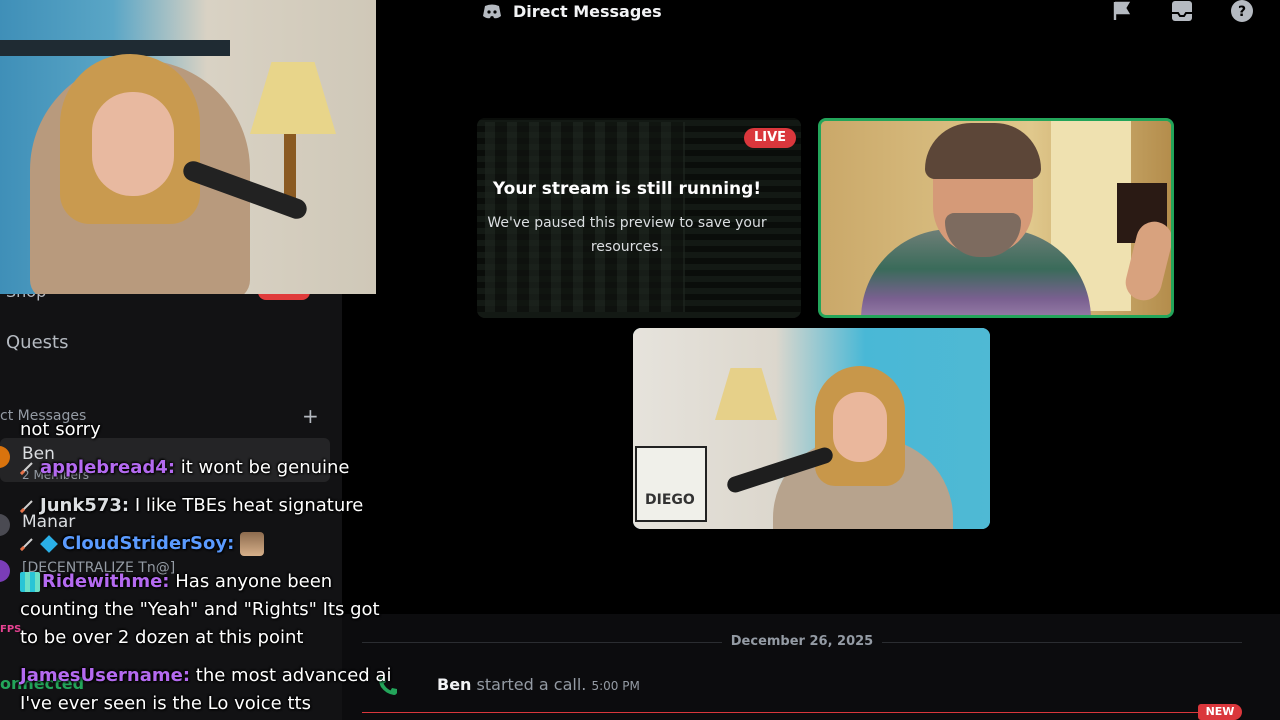 The image size is (1280, 720). I want to click on webcam-person-face, so click(133, 144).